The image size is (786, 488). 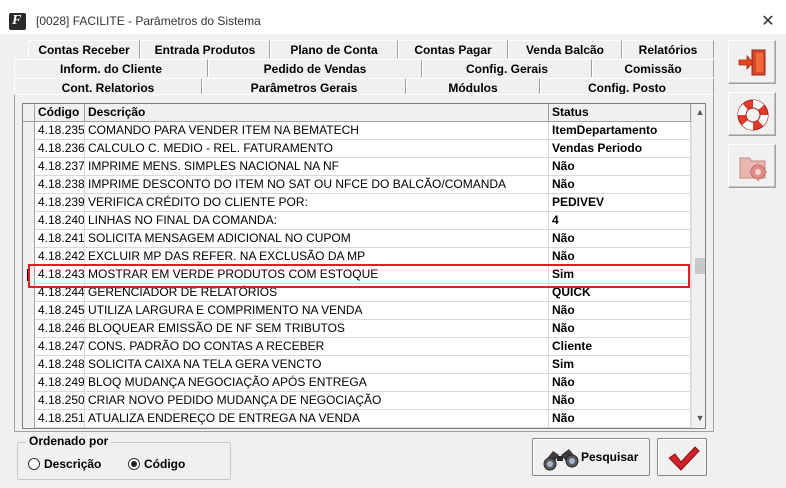 I want to click on cell-codigo: 4.18.238, so click(x=60, y=185).